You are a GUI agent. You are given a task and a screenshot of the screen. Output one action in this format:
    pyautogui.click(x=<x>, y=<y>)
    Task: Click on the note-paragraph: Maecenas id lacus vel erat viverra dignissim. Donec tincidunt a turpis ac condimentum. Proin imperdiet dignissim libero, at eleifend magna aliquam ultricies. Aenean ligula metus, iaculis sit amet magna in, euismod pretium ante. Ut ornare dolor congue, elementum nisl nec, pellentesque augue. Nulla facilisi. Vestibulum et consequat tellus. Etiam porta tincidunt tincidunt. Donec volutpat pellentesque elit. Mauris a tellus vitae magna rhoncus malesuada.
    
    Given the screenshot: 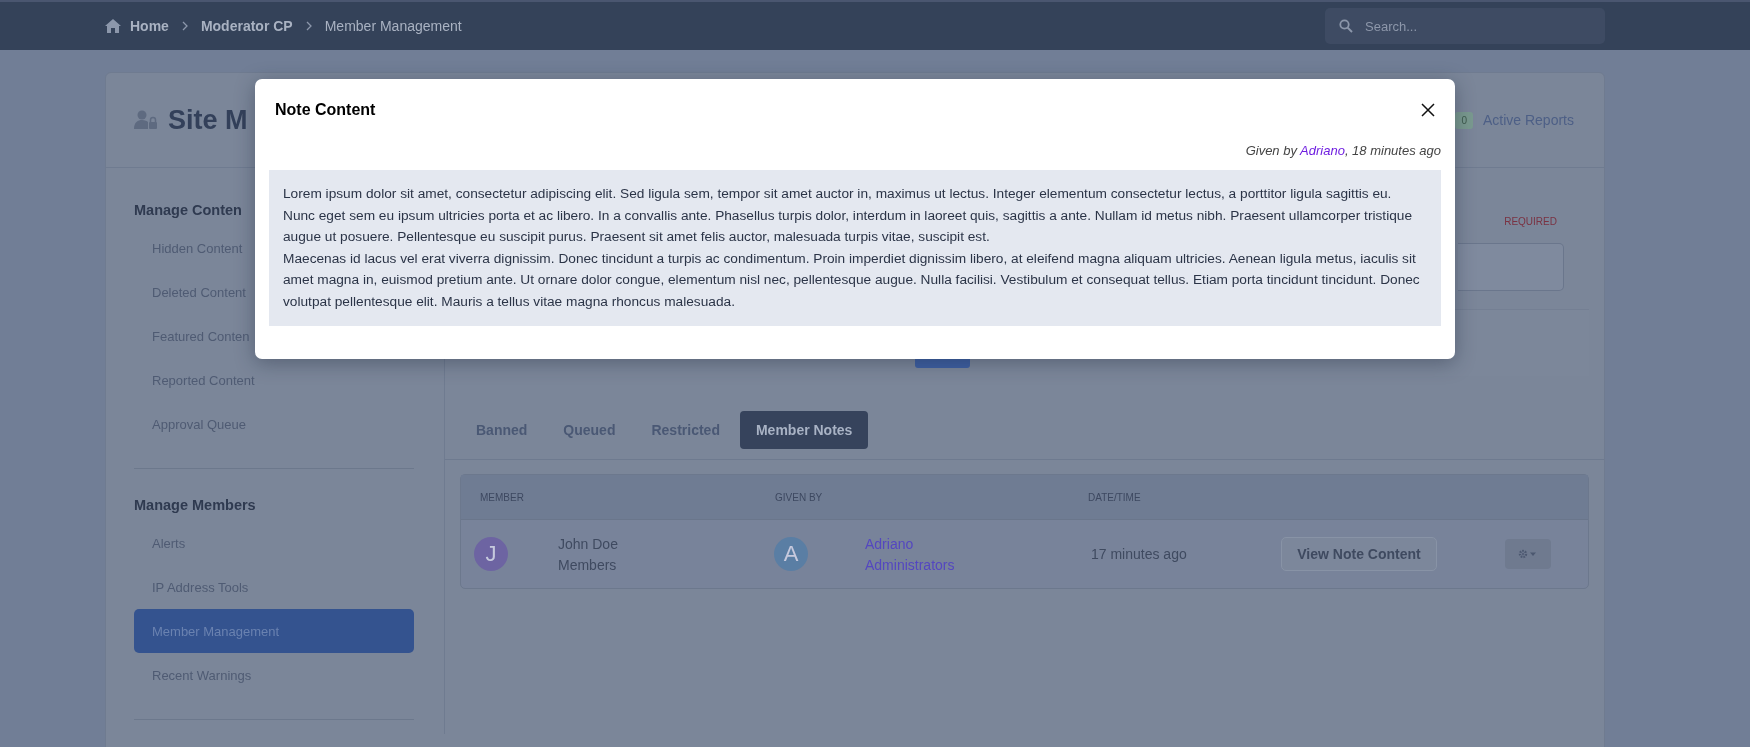 What is the action you would take?
    pyautogui.click(x=852, y=280)
    